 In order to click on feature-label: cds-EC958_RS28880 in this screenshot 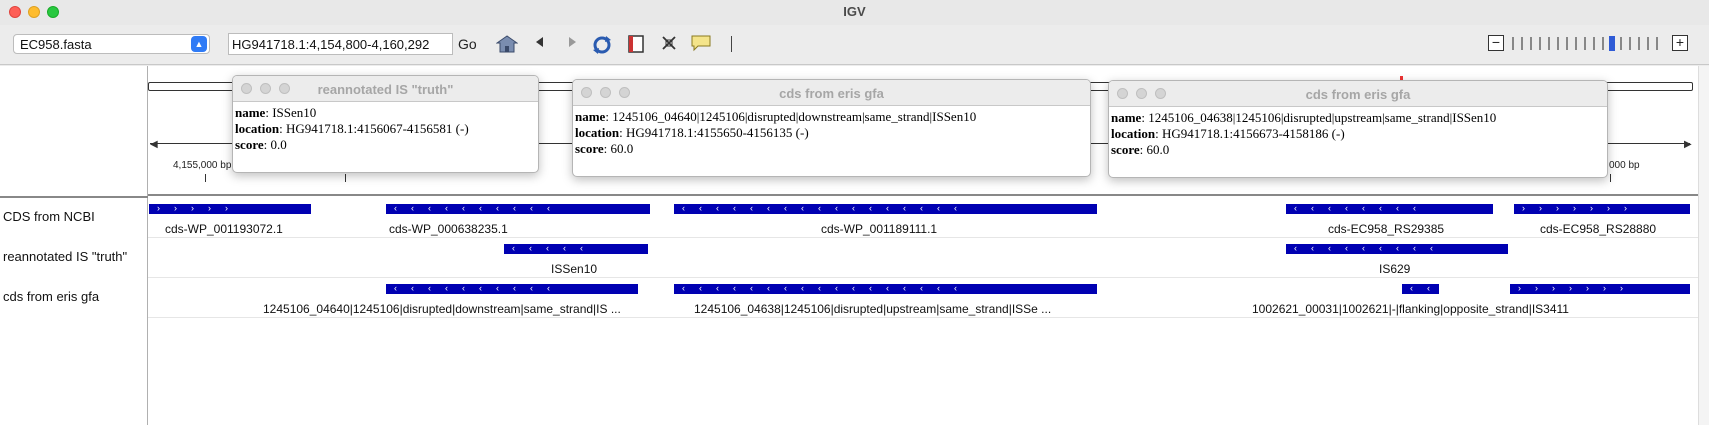, I will do `click(1598, 229)`.